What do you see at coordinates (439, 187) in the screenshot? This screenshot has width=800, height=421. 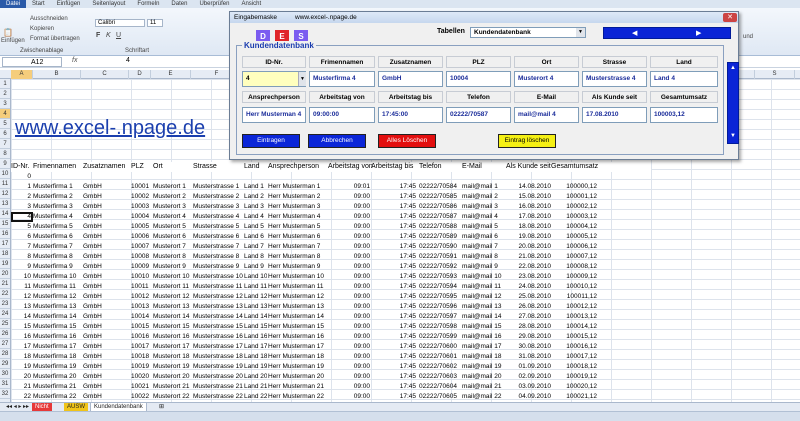 I see `table-cell: 02222/70584` at bounding box center [439, 187].